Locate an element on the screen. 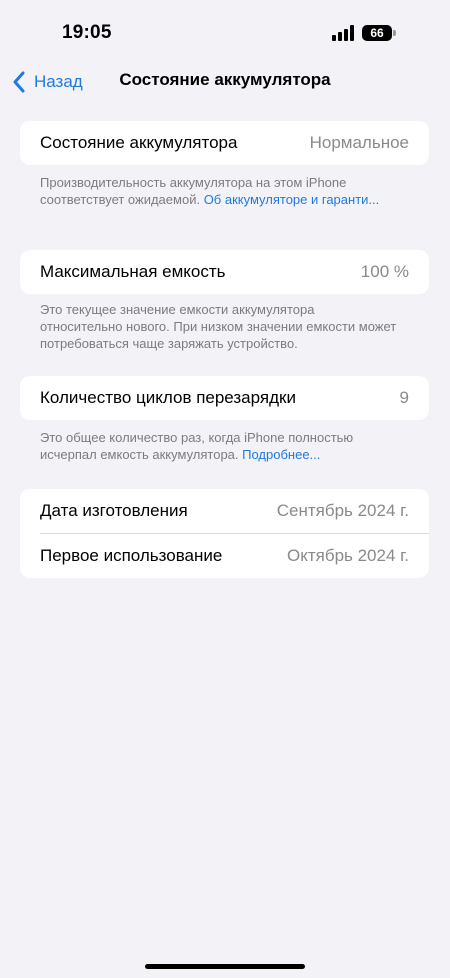  cycle-count-row: Количество циклов перезарядки 9 is located at coordinates (224, 398).